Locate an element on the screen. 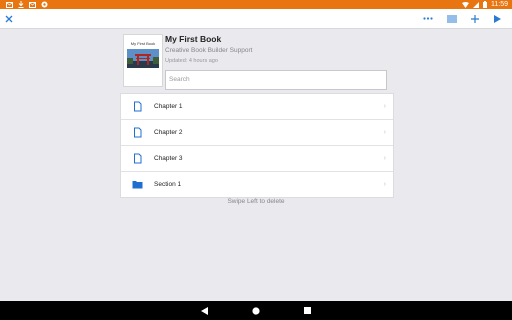 This screenshot has height=320, width=512. battery-icon is located at coordinates (485, 4).